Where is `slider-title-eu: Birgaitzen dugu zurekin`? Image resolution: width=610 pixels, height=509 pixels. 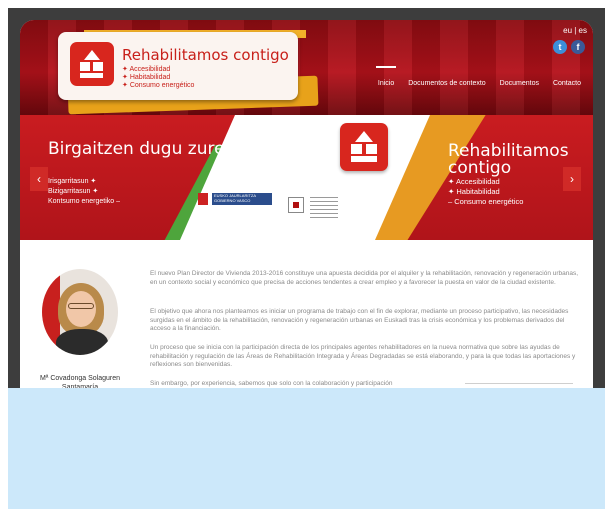
slider-title-eu: Birgaitzen dugu zurekin is located at coordinates (149, 149).